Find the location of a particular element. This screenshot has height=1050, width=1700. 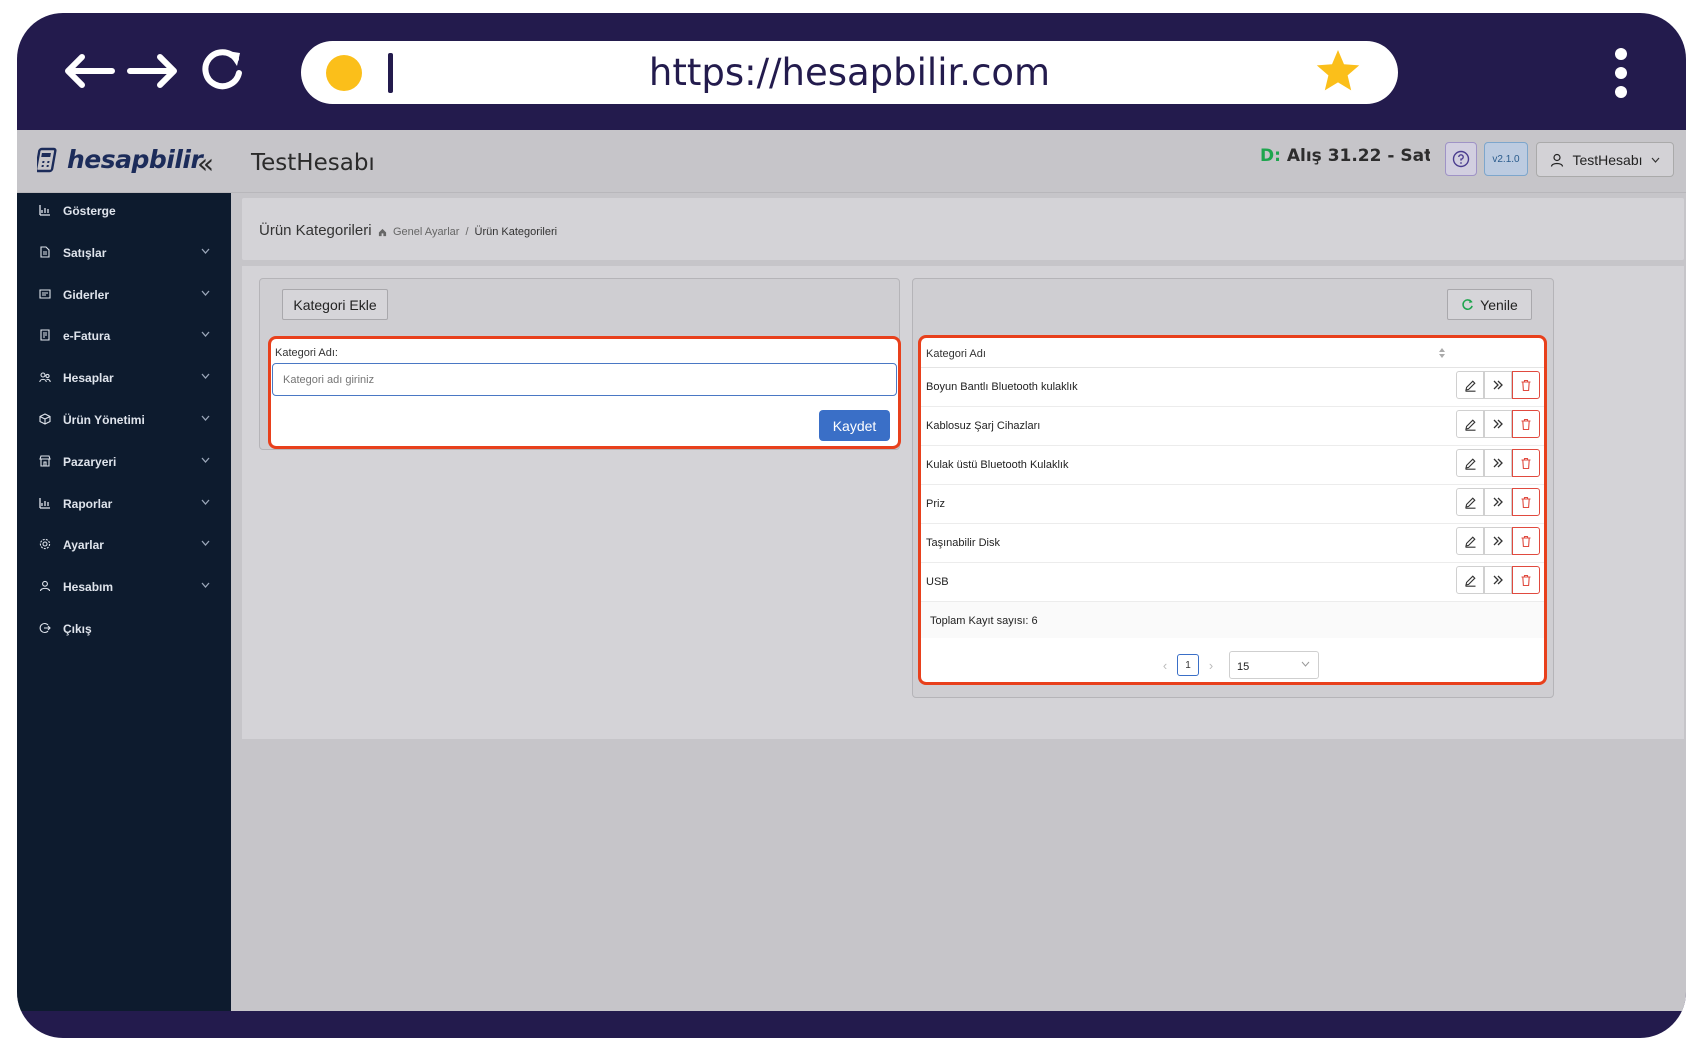

sort-icon is located at coordinates (1442, 353).